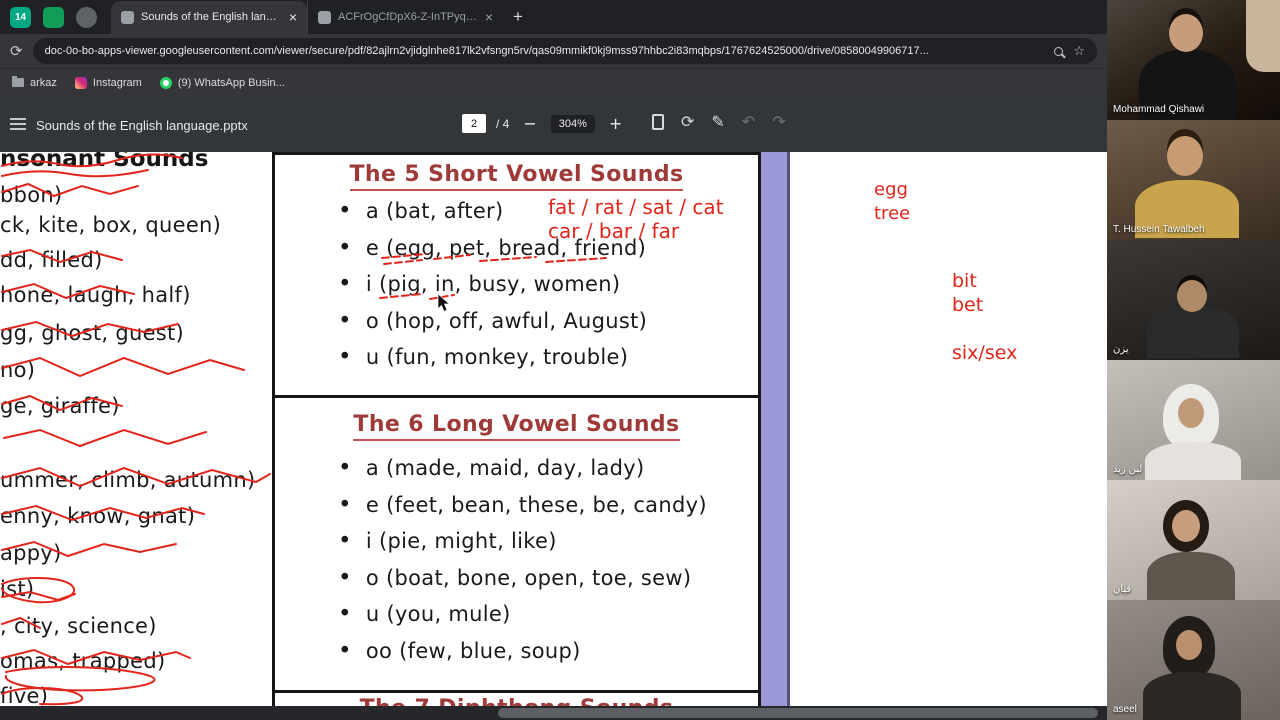 This screenshot has width=1280, height=720. I want to click on consonant-line: ge, giraffe), so click(60, 406).